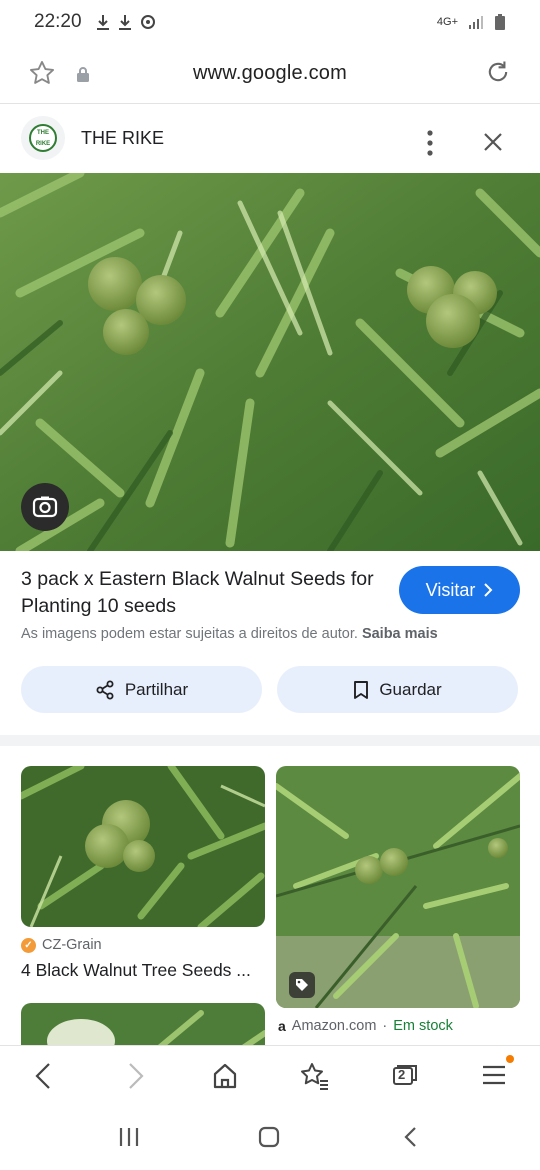  Describe the element at coordinates (72, 945) in the screenshot. I see `related-source-1-name: CZ-Grain` at that location.